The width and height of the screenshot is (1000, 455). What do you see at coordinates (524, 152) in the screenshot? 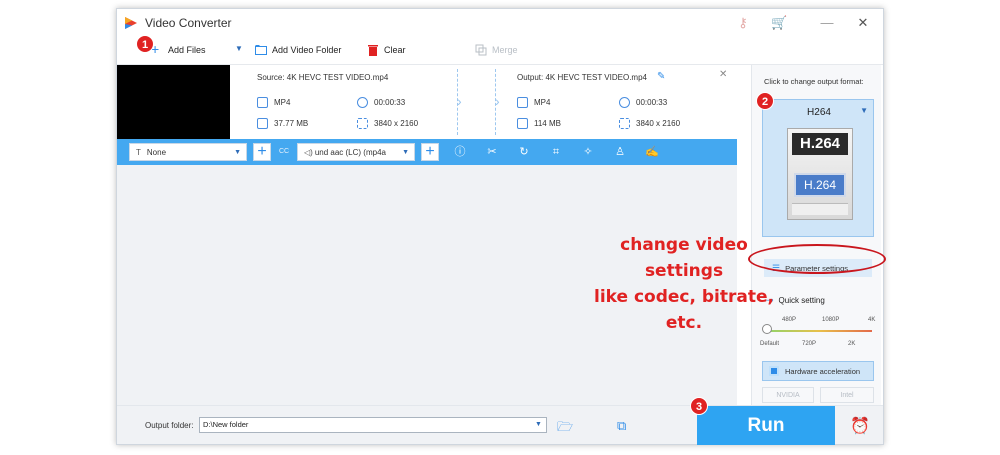
I see `rotate-icon: ↻` at bounding box center [524, 152].